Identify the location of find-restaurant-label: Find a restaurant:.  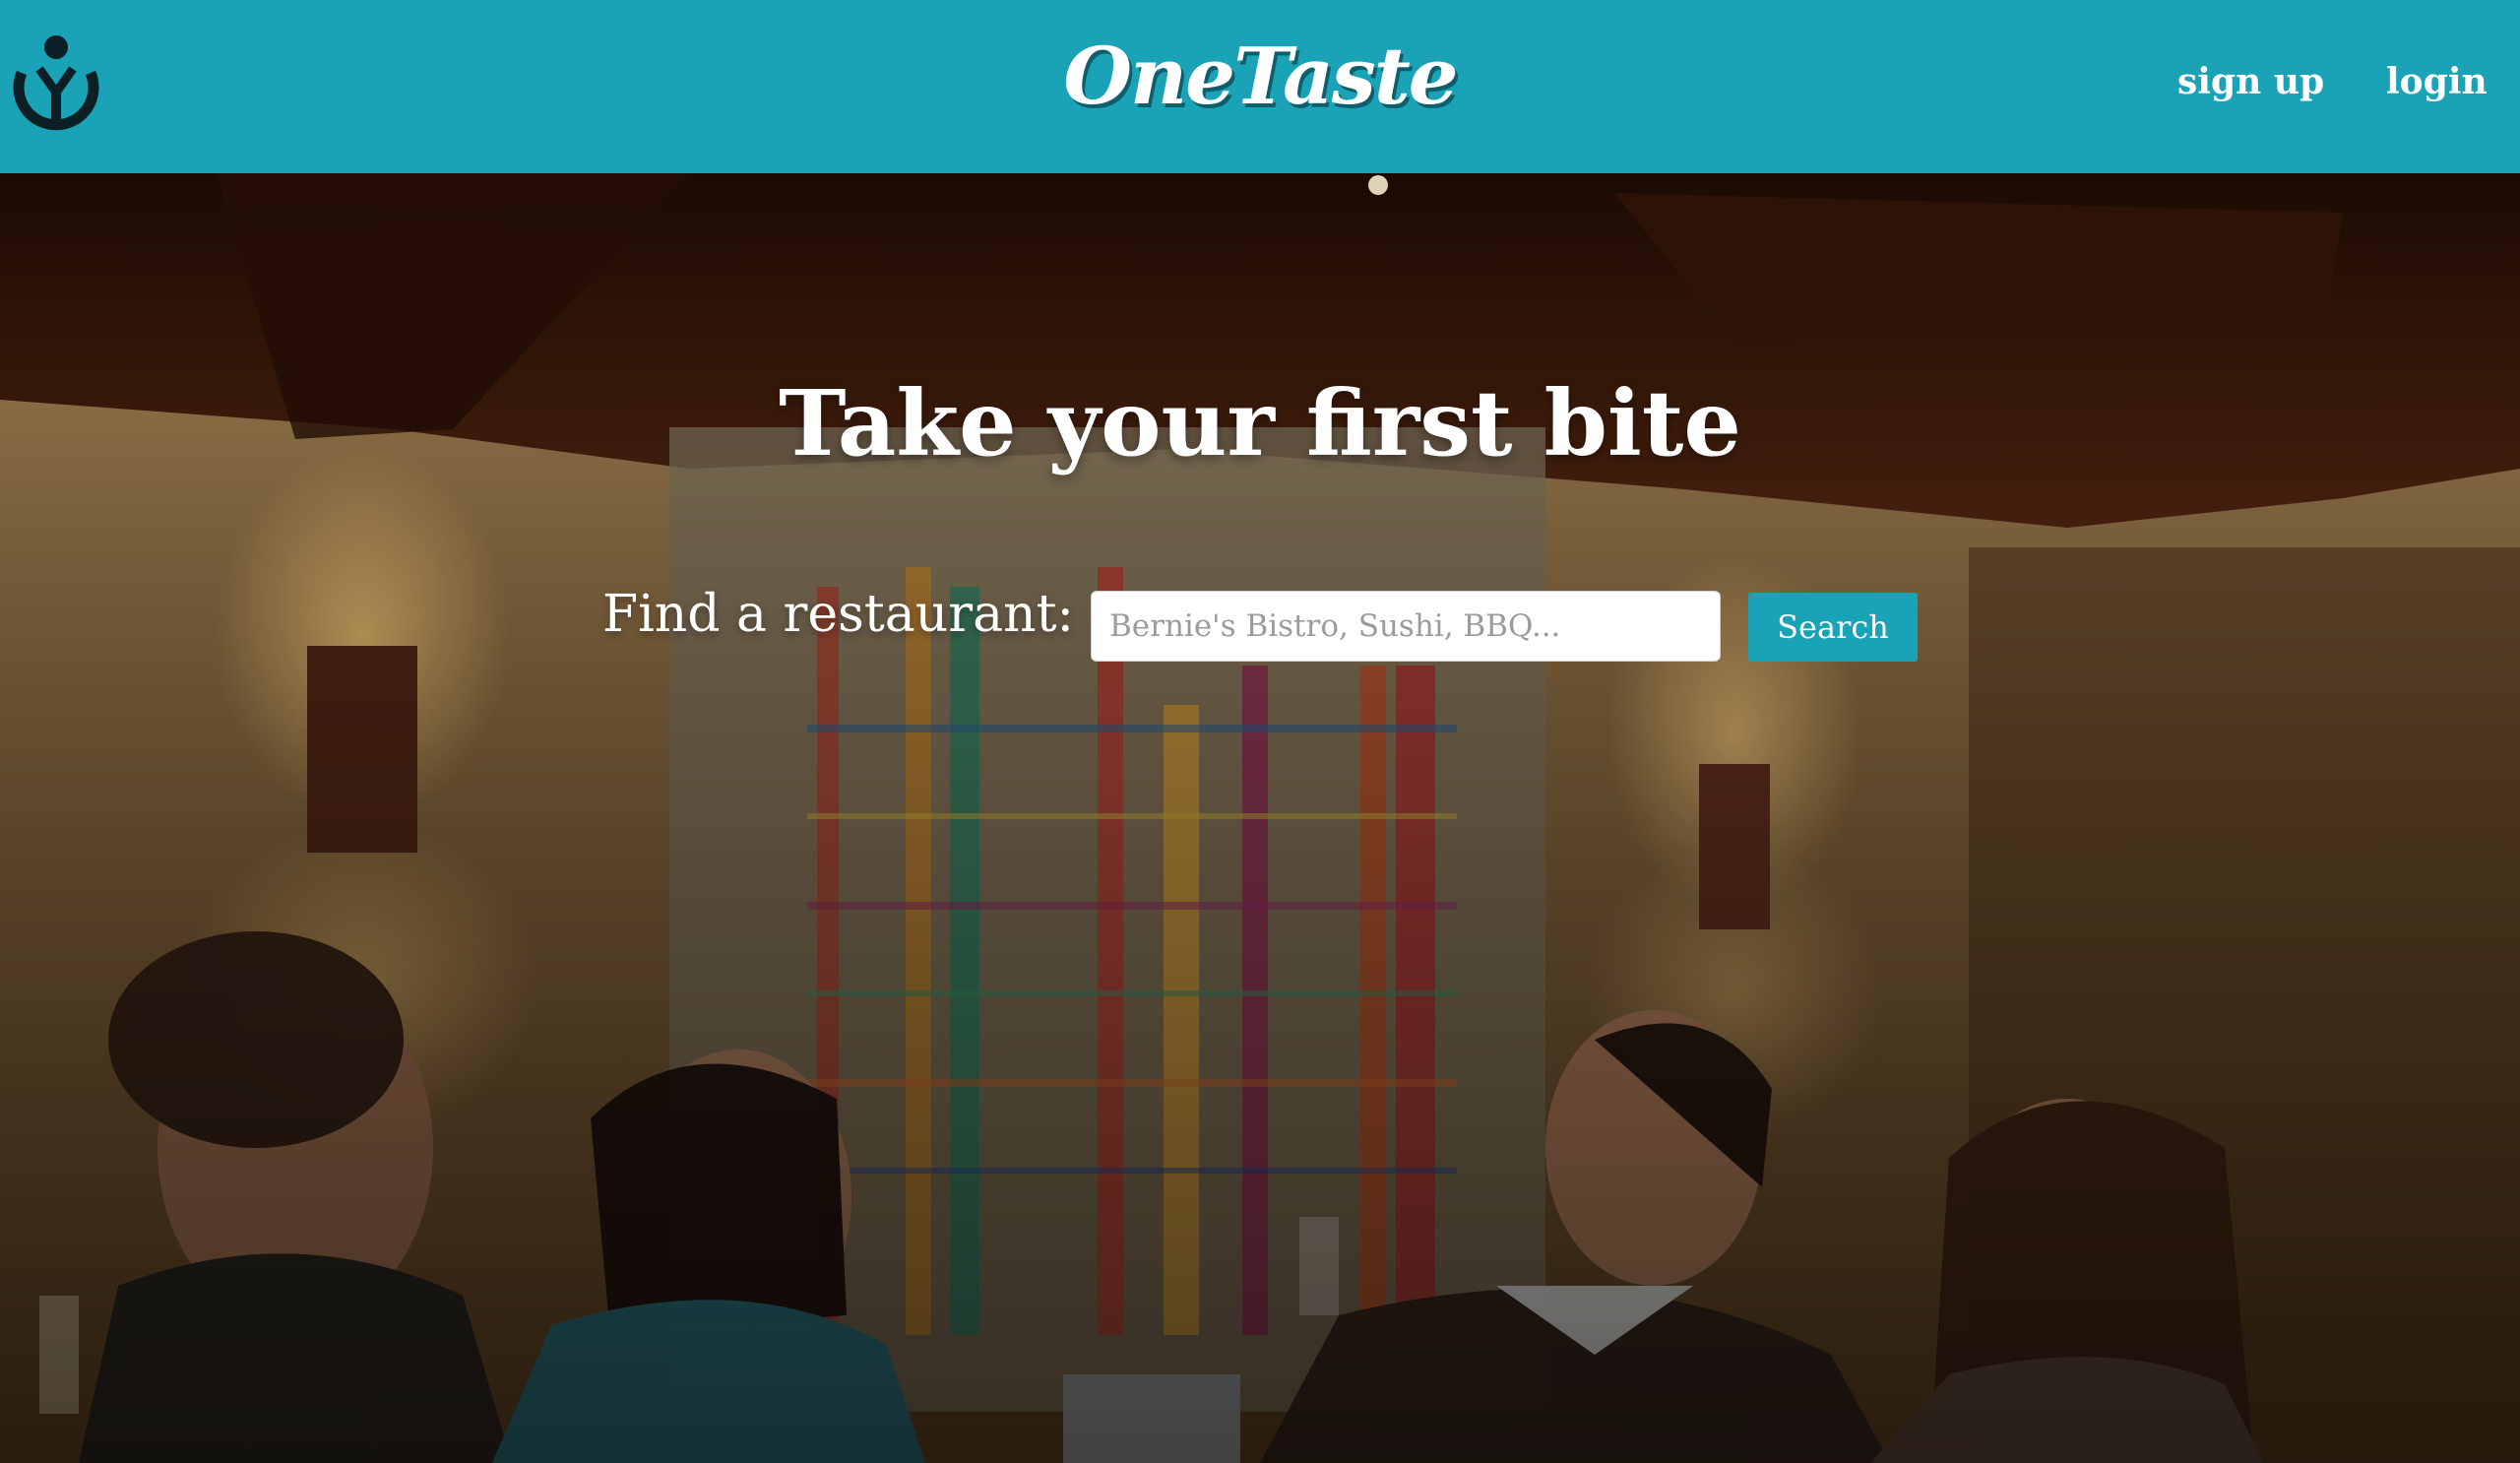
(838, 614).